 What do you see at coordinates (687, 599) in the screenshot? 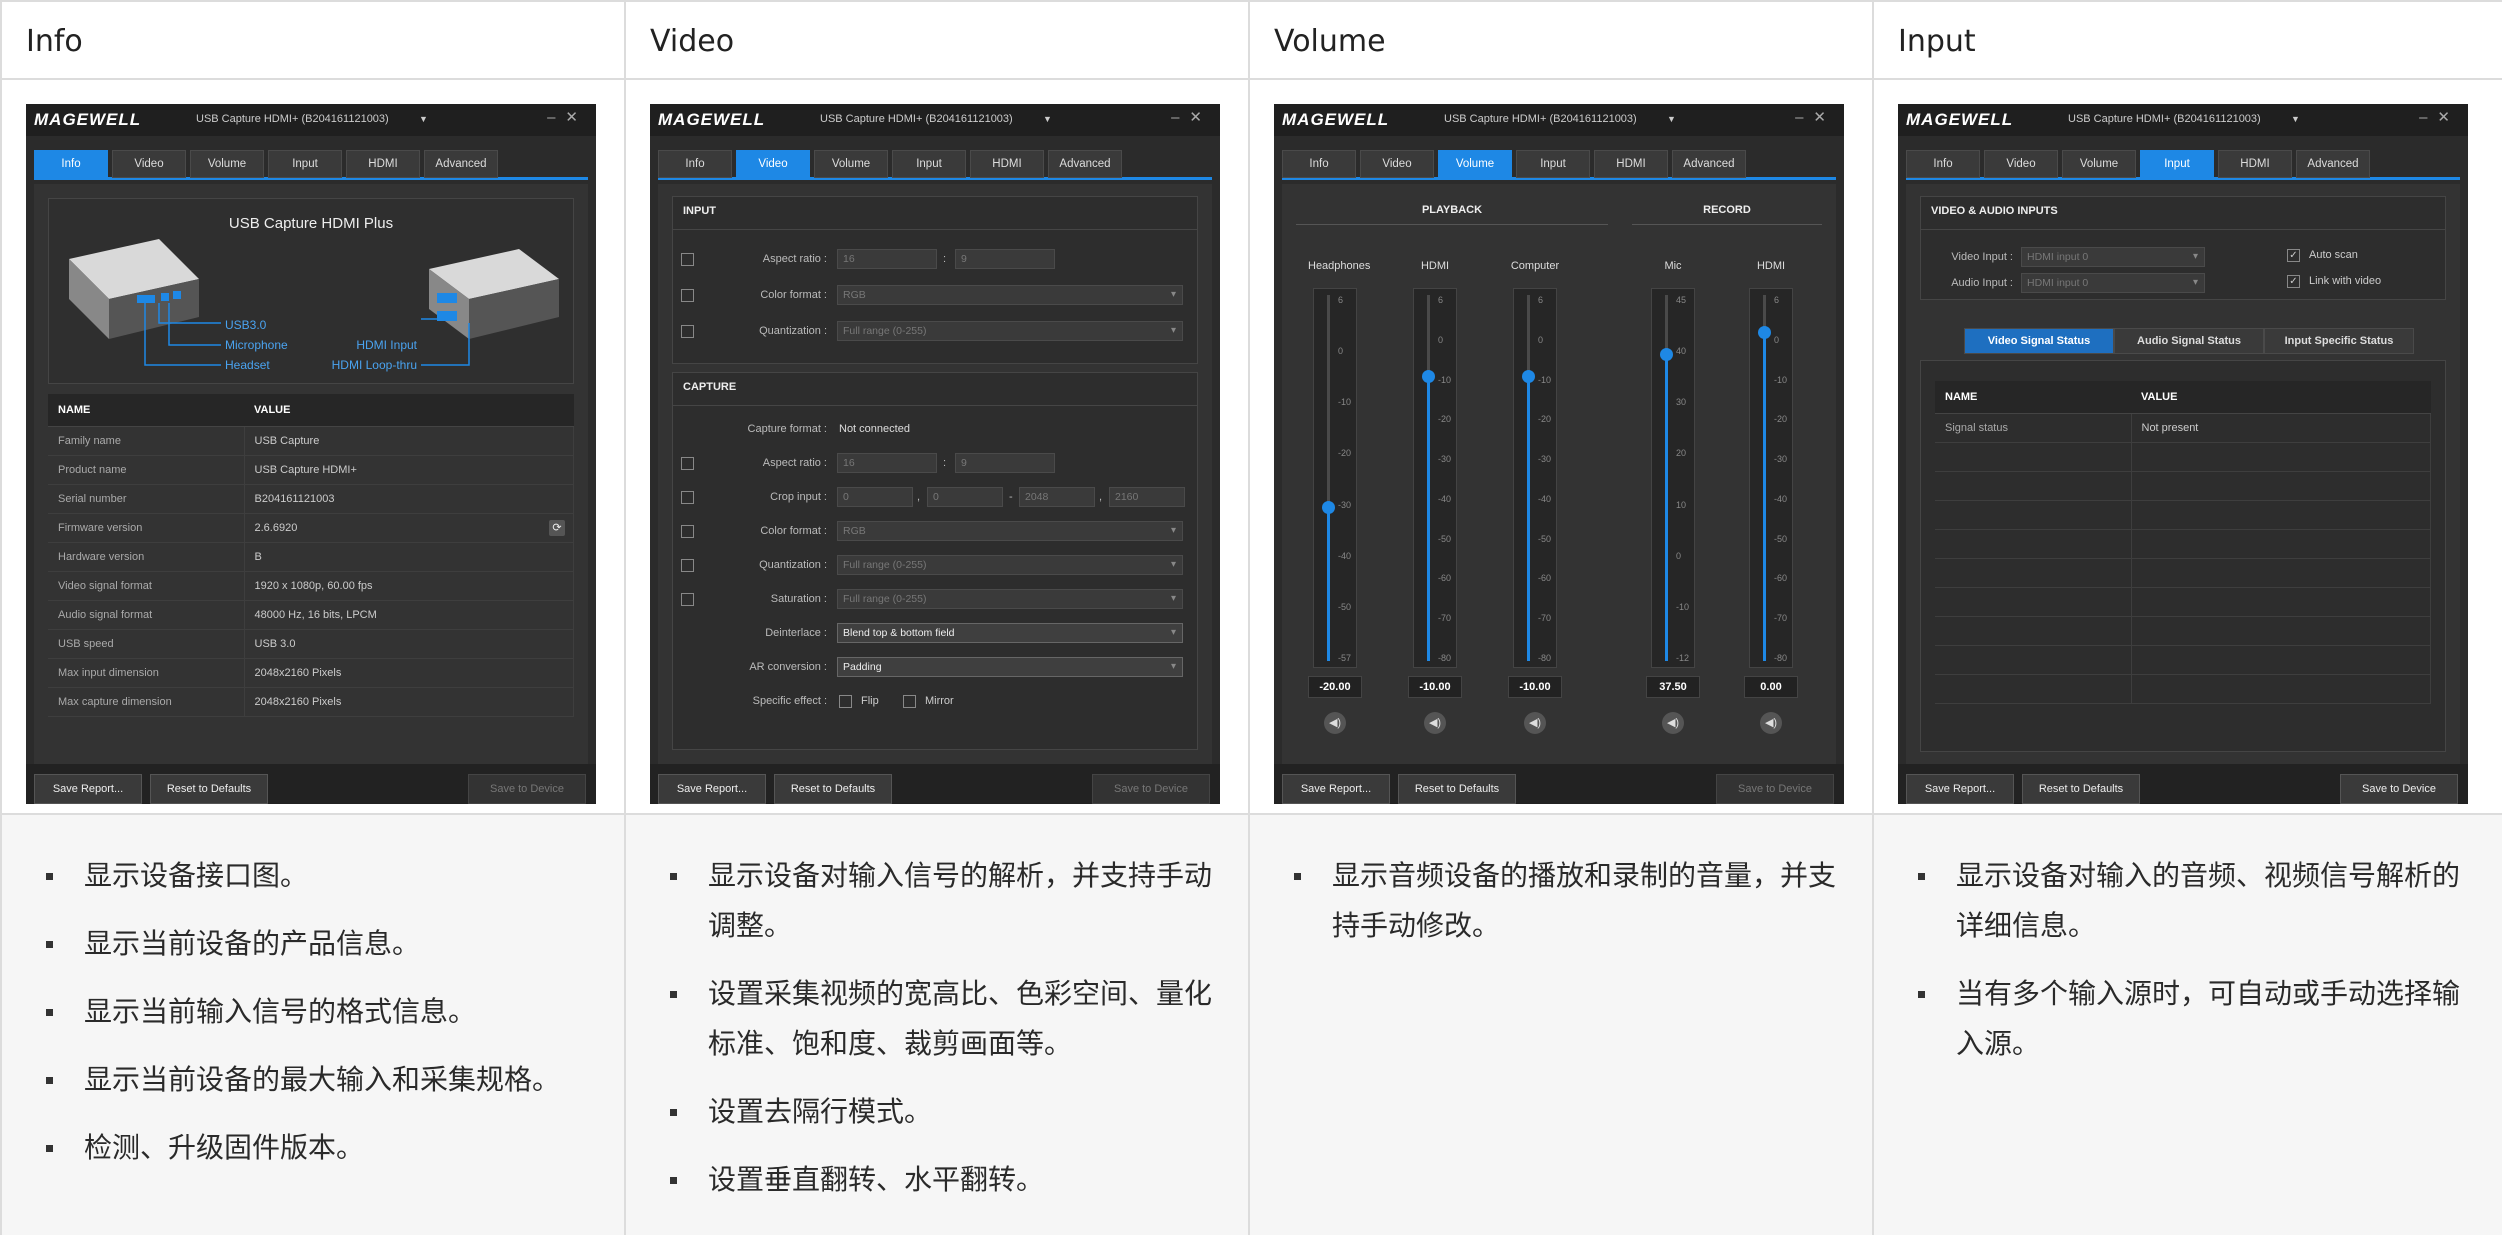
I see `saturation-checkbox` at bounding box center [687, 599].